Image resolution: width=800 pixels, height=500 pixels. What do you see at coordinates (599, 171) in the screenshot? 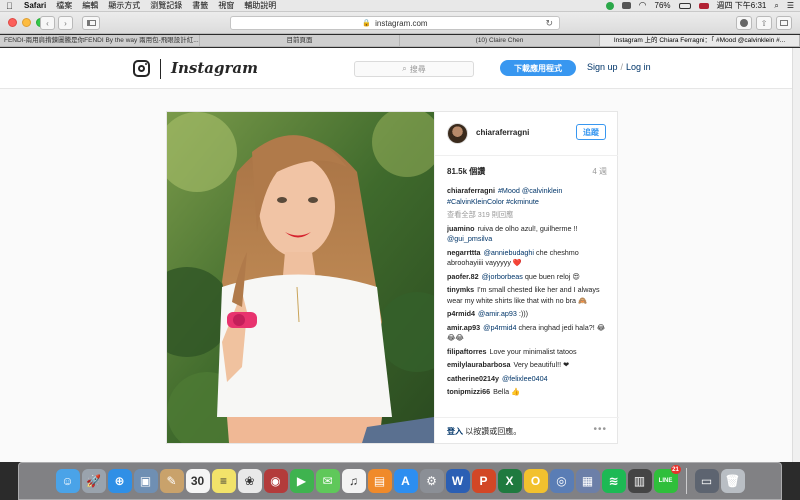
I see `post-age: 4 週` at bounding box center [599, 171].